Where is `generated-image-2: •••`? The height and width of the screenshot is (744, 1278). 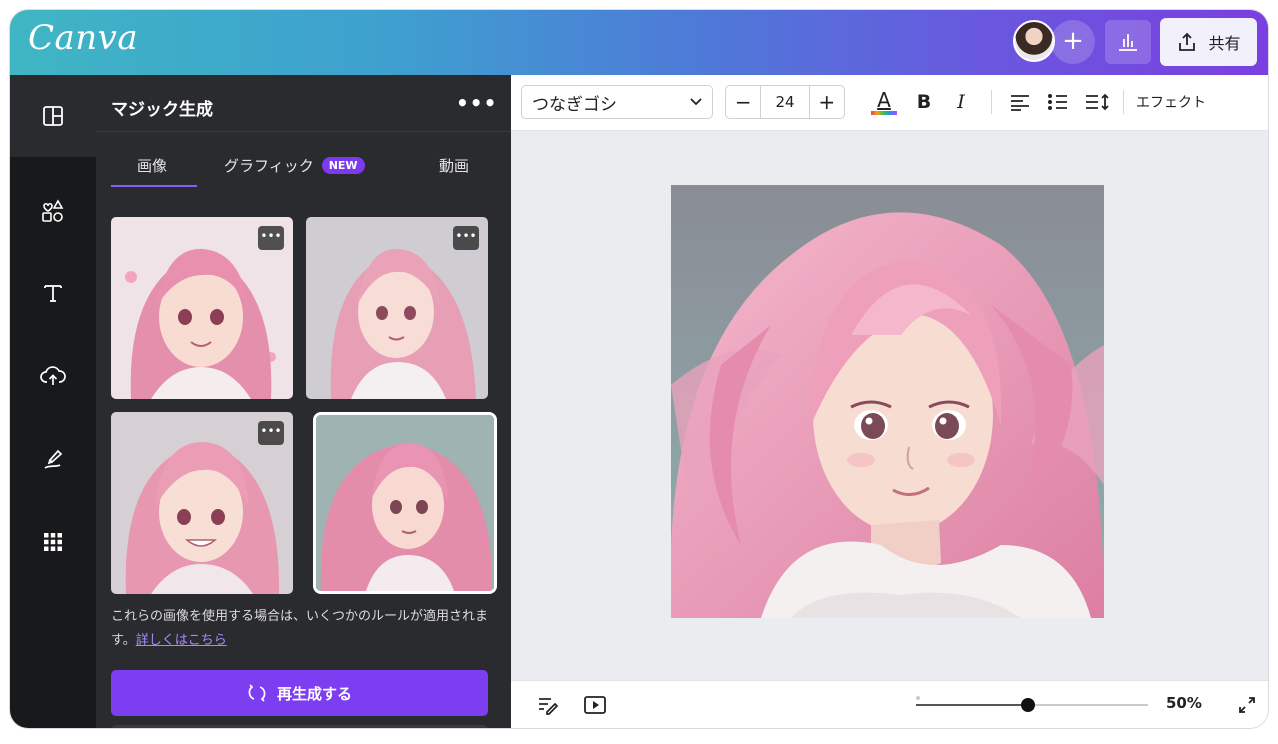
generated-image-2: ••• is located at coordinates (397, 308).